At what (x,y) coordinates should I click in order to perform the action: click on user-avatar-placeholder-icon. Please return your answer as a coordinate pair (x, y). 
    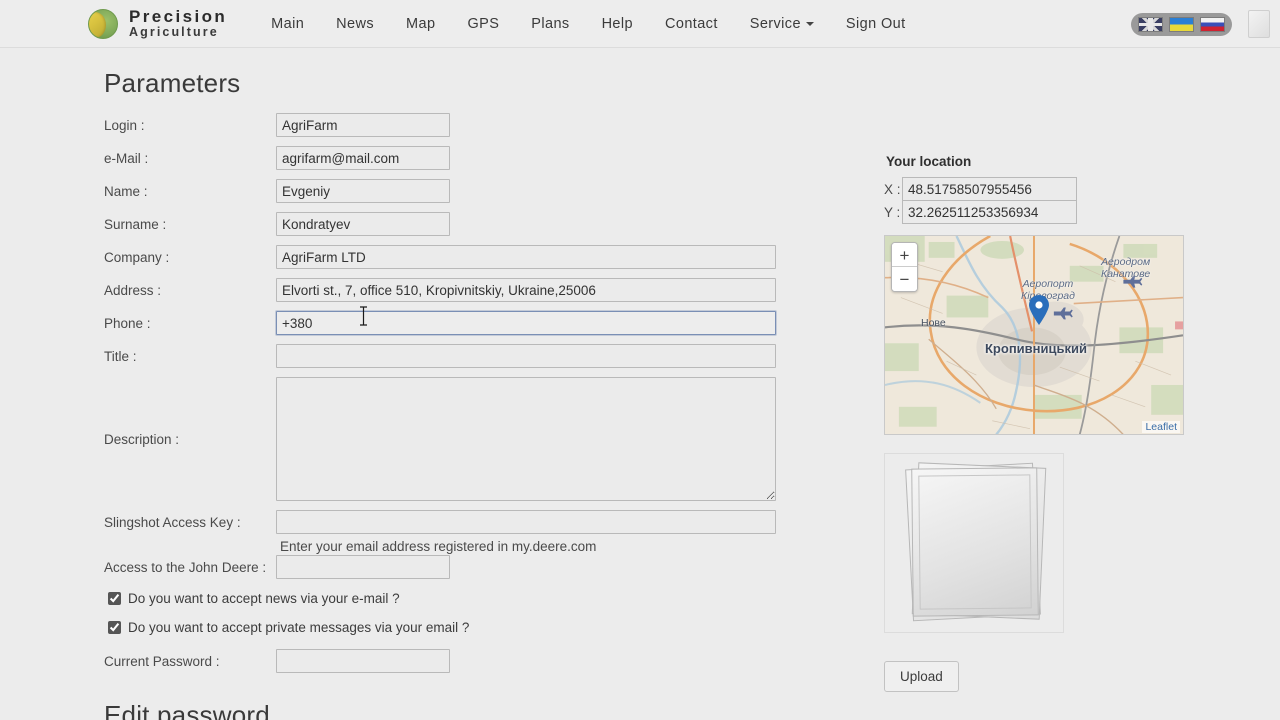
    Looking at the image, I should click on (1259, 24).